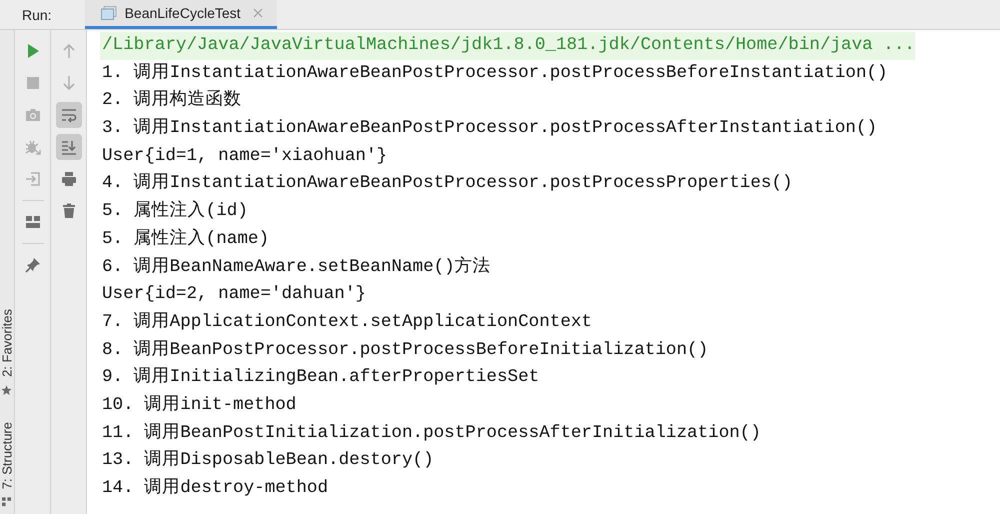 This screenshot has width=1000, height=514. I want to click on stop-icon, so click(32, 83).